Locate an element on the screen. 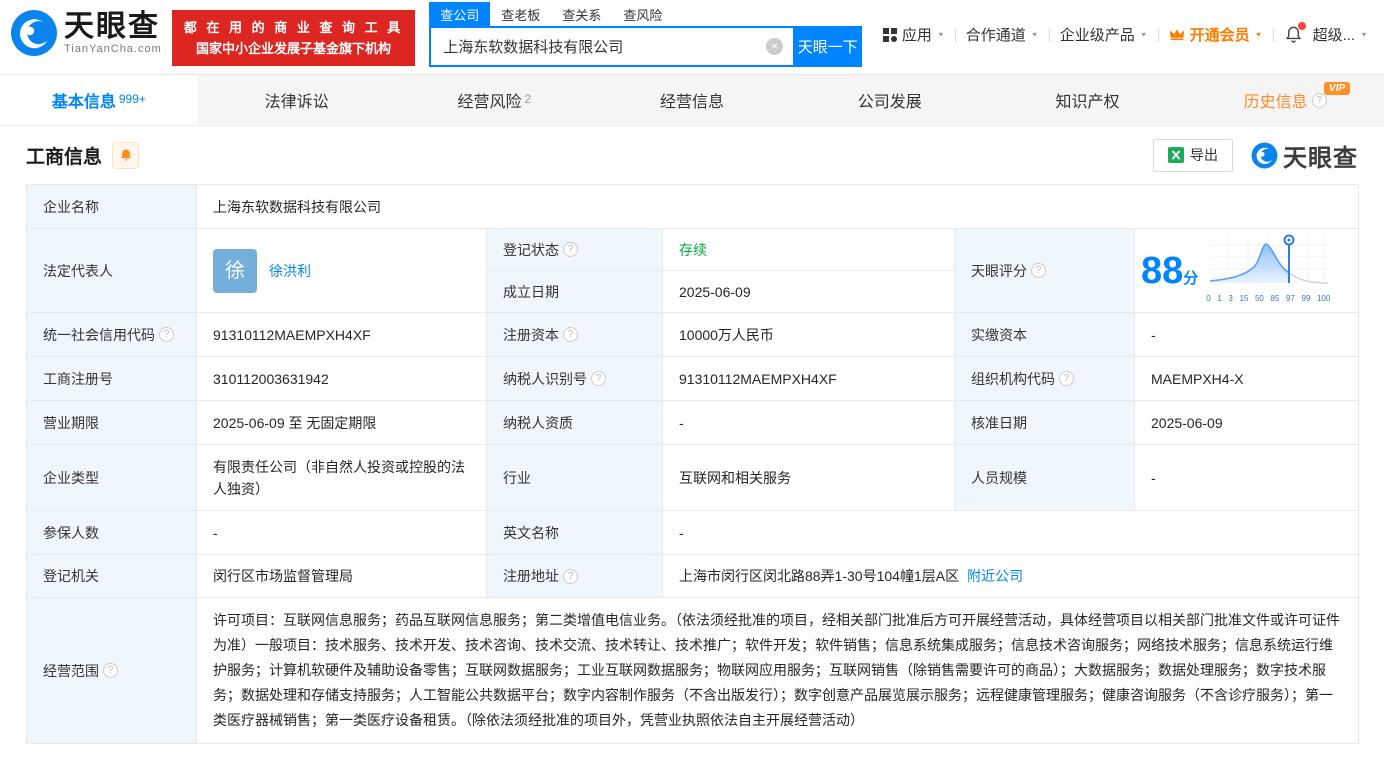  search-button: 天眼一下 is located at coordinates (828, 46).